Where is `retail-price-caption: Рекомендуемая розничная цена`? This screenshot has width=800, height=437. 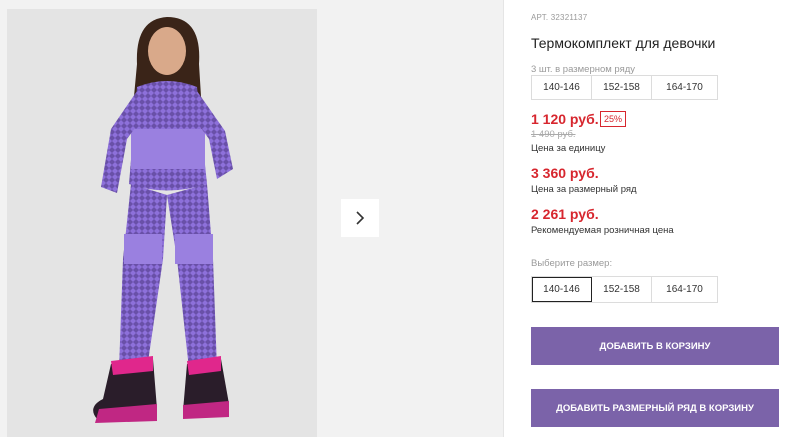 retail-price-caption: Рекомендуемая розничная цена is located at coordinates (602, 230).